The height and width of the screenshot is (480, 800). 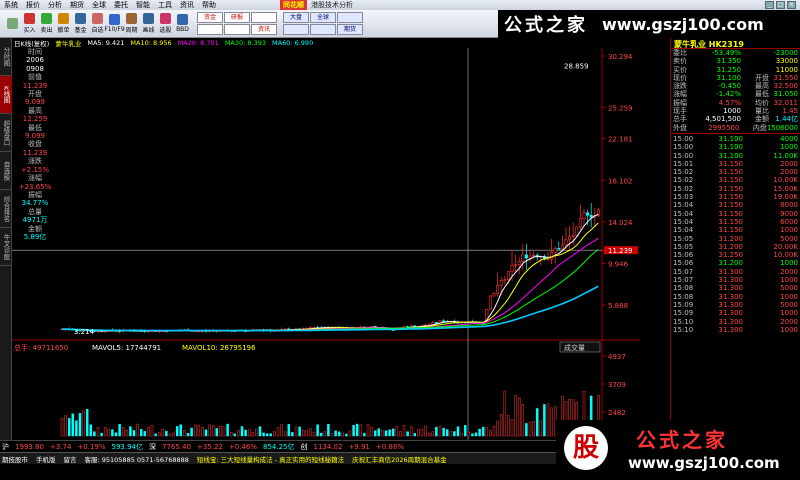 I want to click on toolbar-grp1: 资金 研报 资讯, so click(x=237, y=23).